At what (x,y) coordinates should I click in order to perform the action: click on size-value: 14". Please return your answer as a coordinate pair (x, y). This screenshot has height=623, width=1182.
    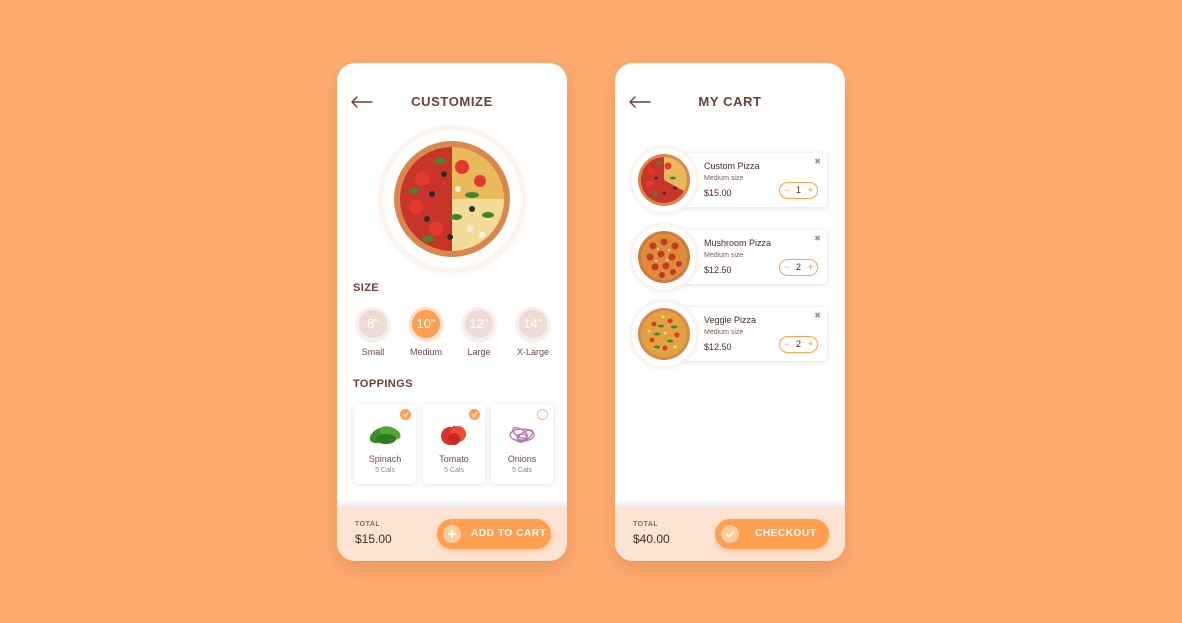
    Looking at the image, I should click on (533, 324).